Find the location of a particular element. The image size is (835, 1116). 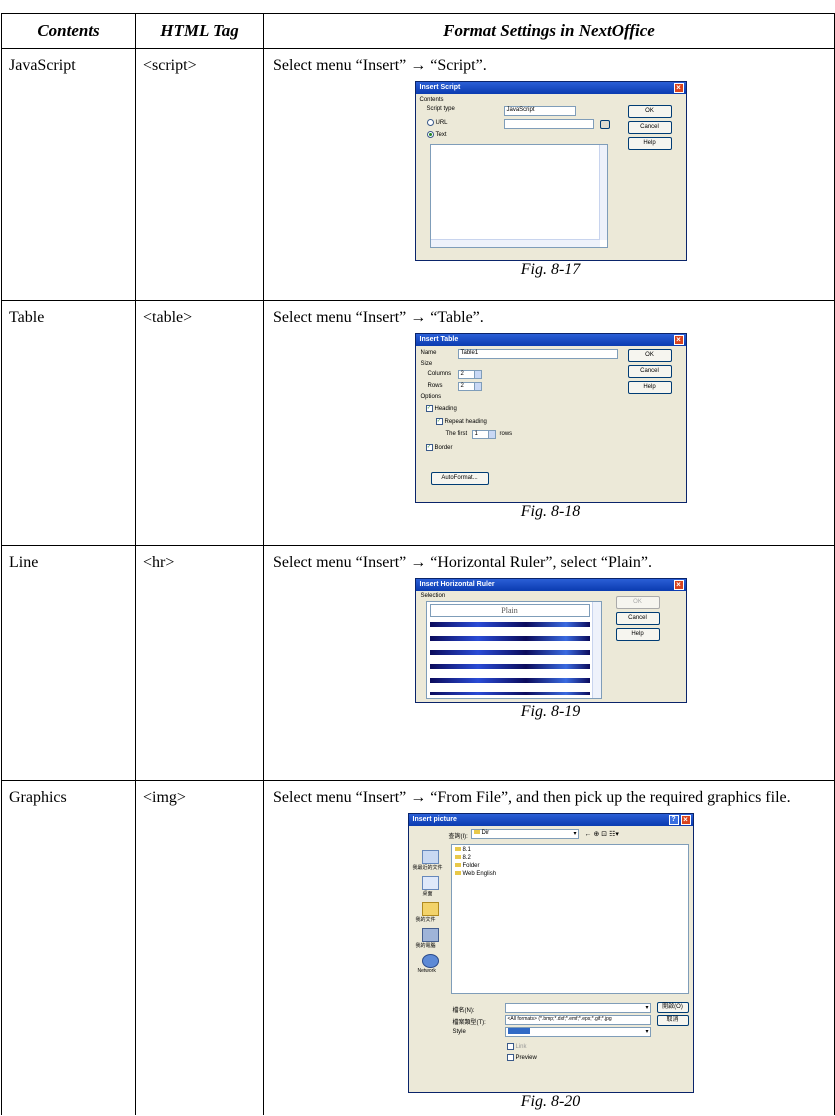

heading-checkbox: ✓ Heading is located at coordinates (441, 408).